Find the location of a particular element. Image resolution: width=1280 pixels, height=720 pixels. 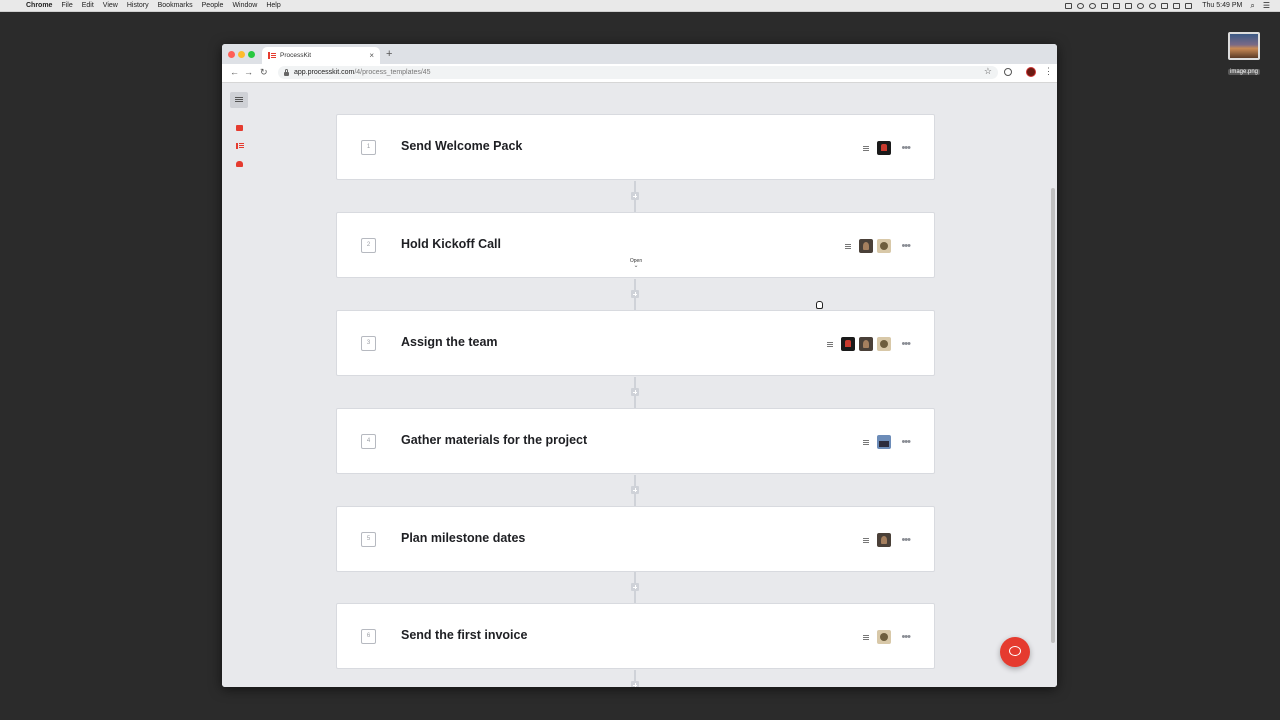

step-title: Hold Kickoff Call is located at coordinates (451, 244).